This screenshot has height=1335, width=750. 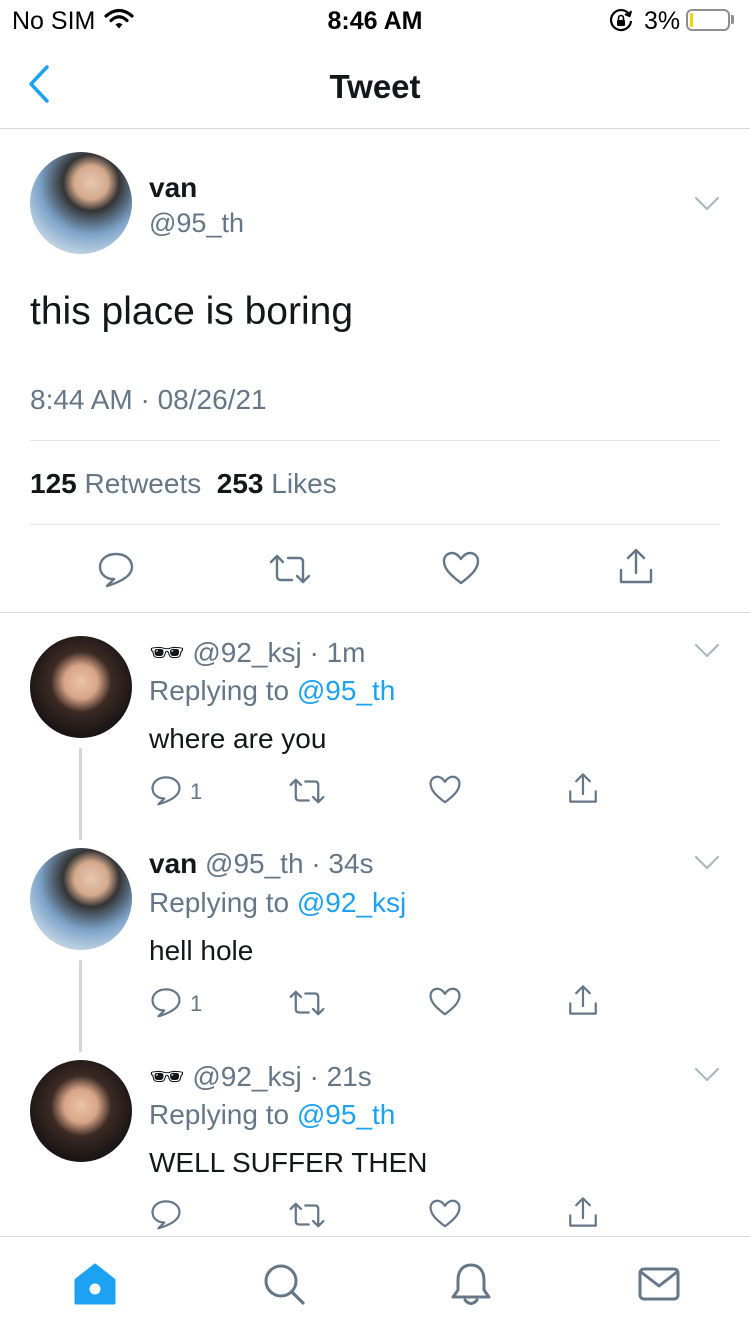 What do you see at coordinates (691, 20) in the screenshot?
I see `battery-level-fill` at bounding box center [691, 20].